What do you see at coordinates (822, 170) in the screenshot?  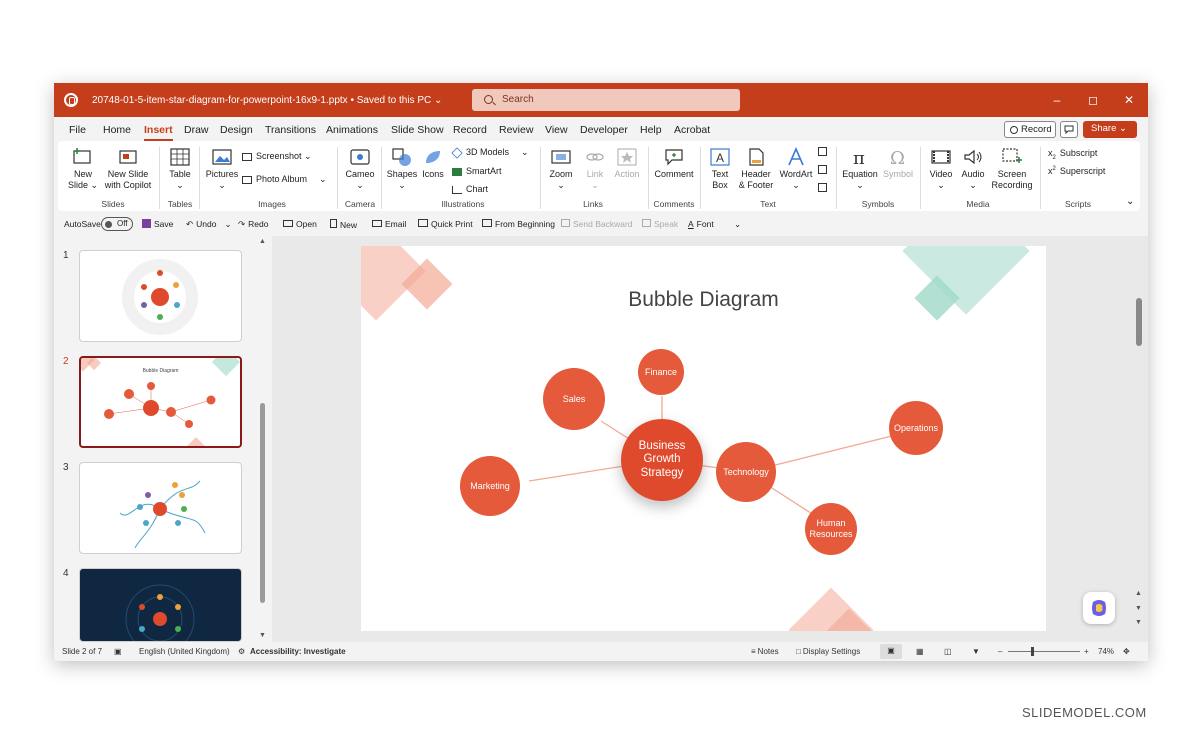 I see `slide-number-icon` at bounding box center [822, 170].